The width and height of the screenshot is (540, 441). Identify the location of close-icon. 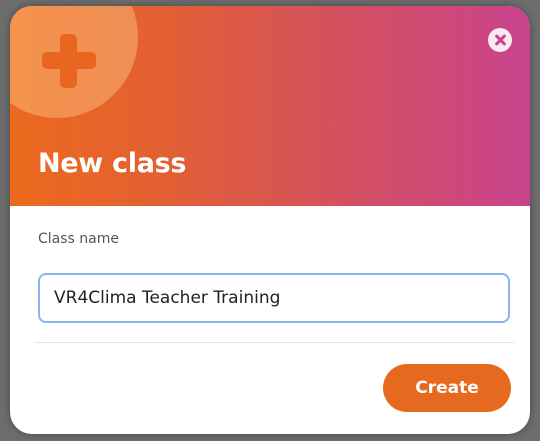
(500, 40).